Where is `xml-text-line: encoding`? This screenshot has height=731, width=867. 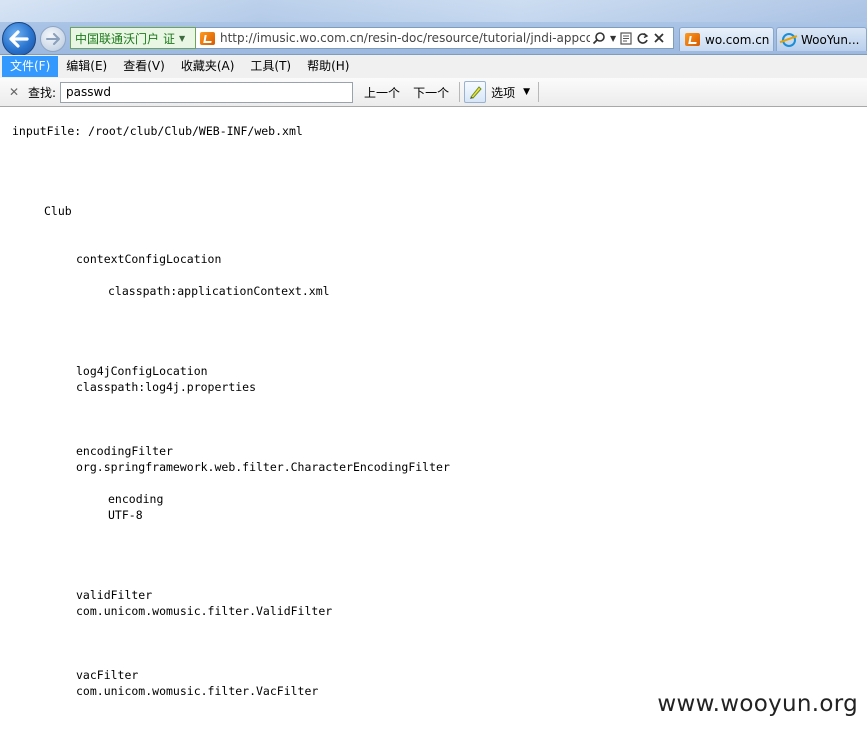 xml-text-line: encoding is located at coordinates (136, 499).